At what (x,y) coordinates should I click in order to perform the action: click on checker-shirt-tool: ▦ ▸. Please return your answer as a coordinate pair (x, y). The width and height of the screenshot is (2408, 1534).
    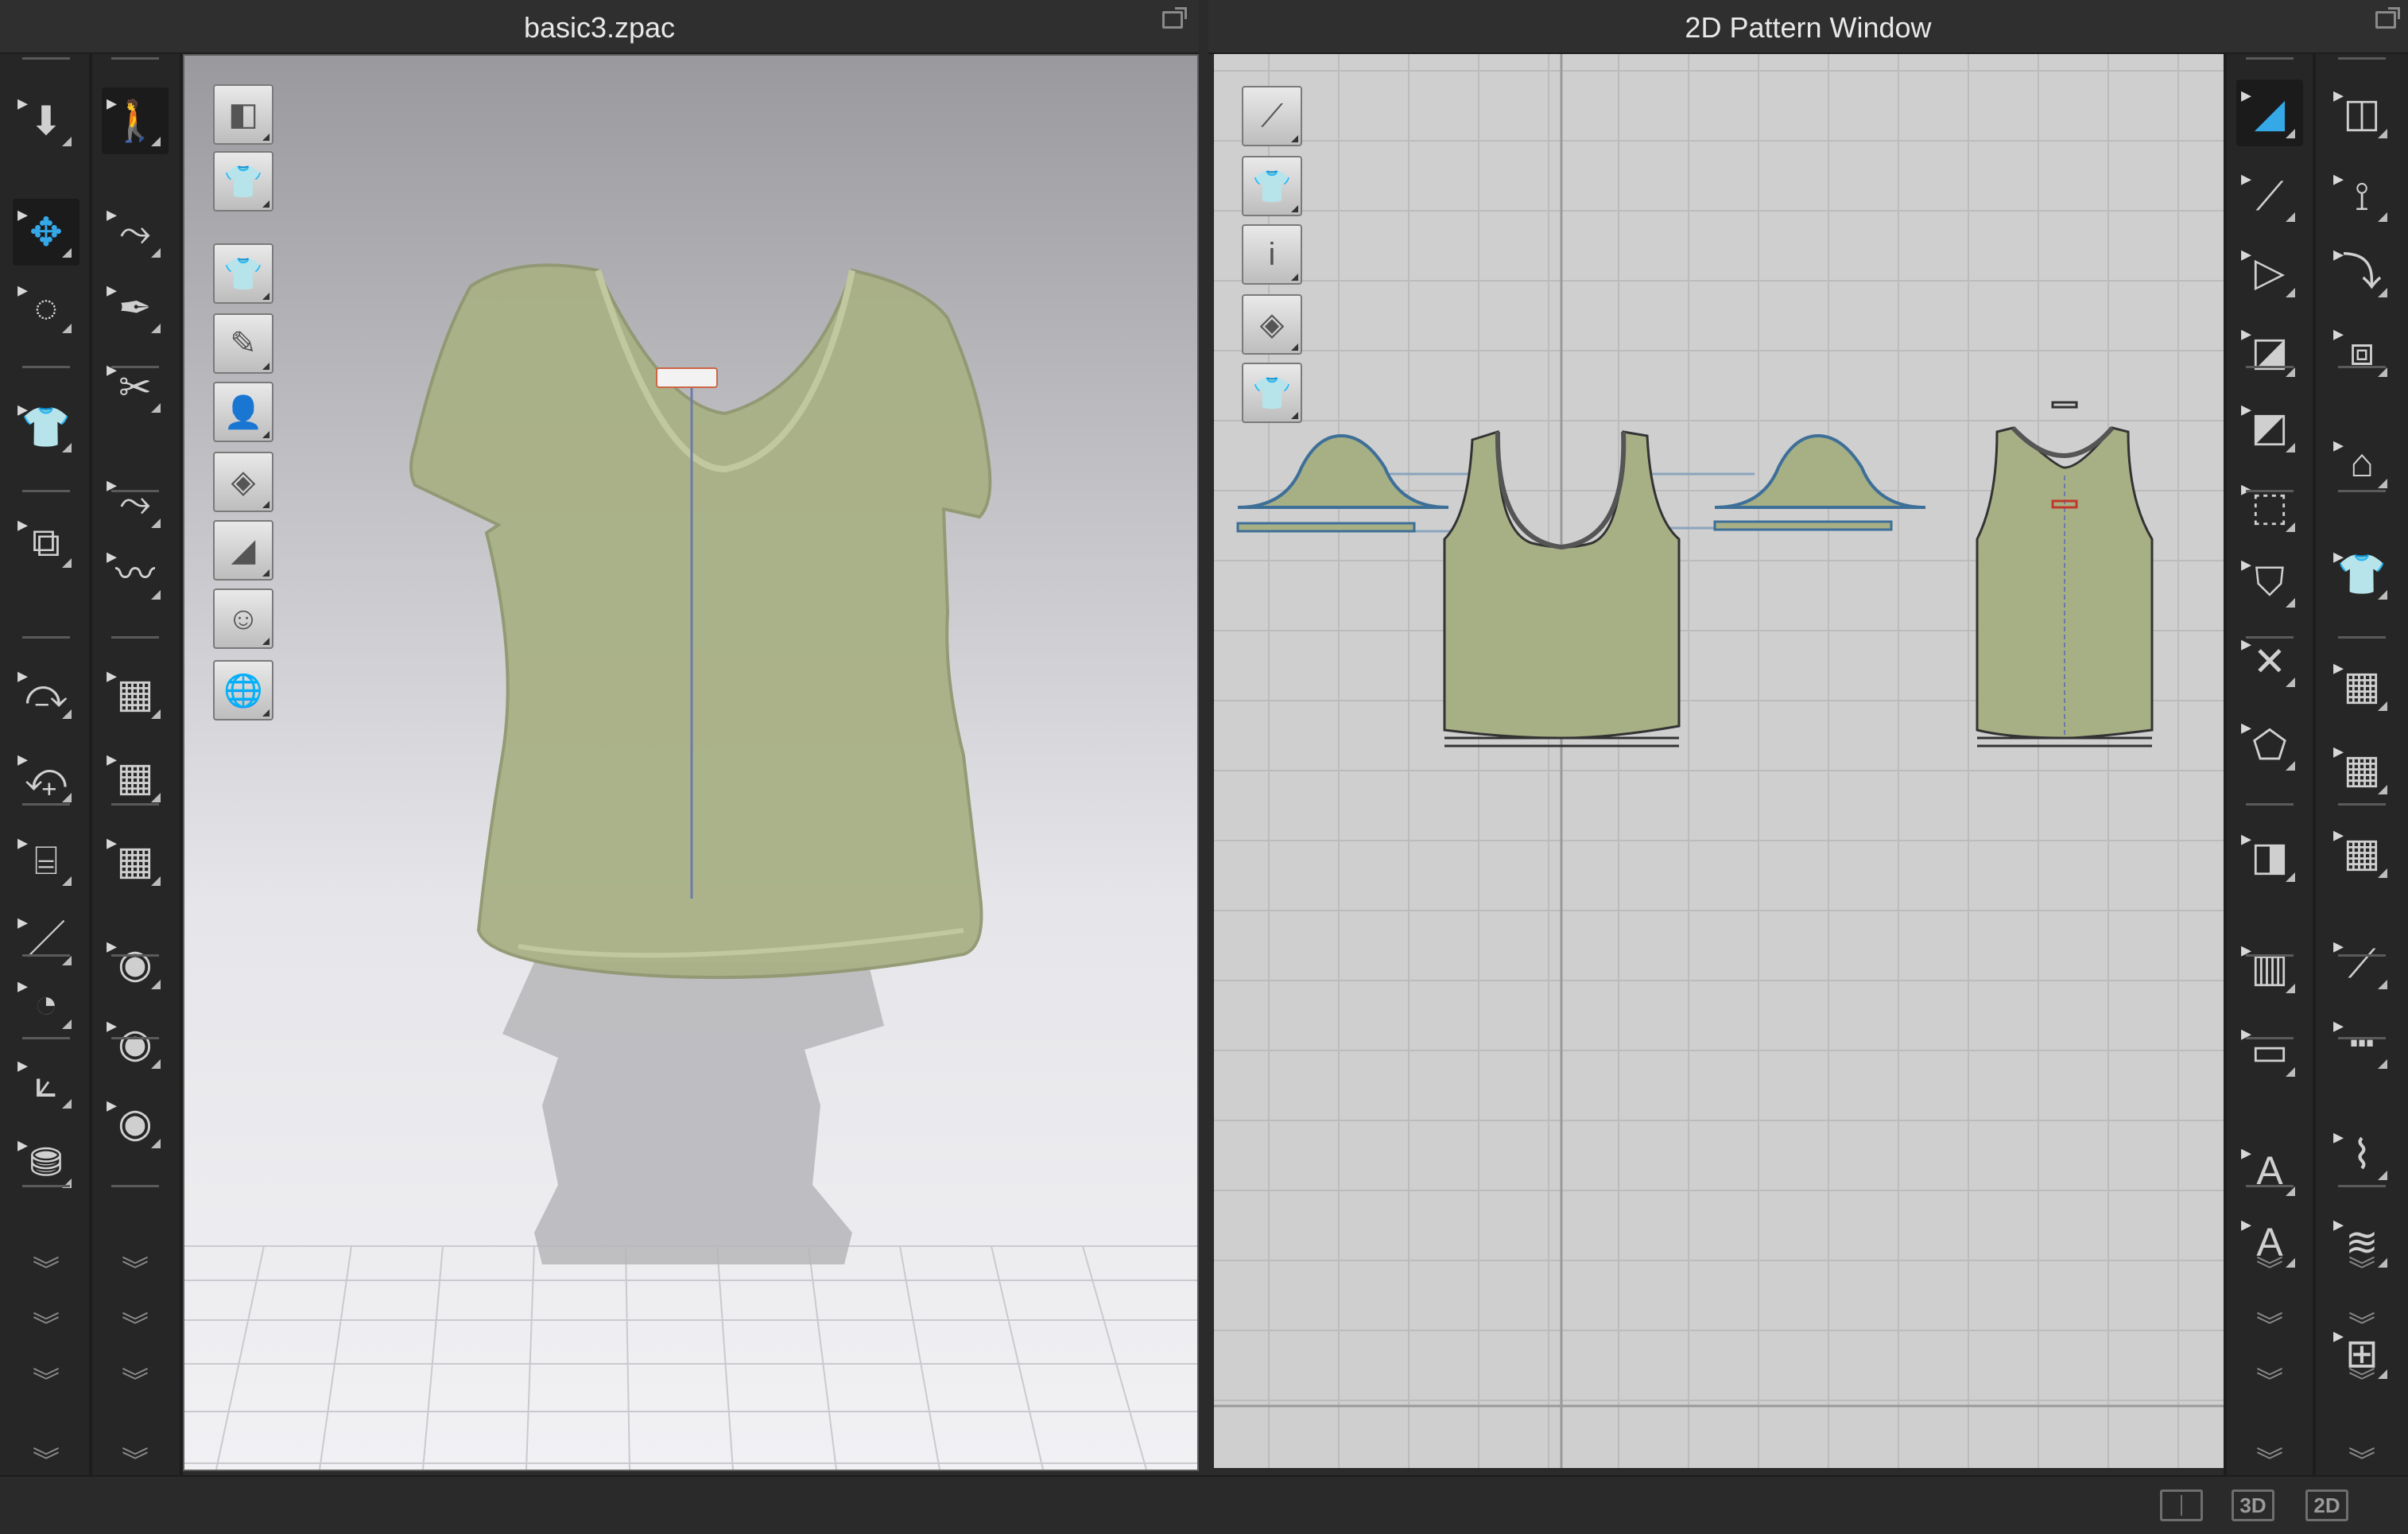
    Looking at the image, I should click on (135, 861).